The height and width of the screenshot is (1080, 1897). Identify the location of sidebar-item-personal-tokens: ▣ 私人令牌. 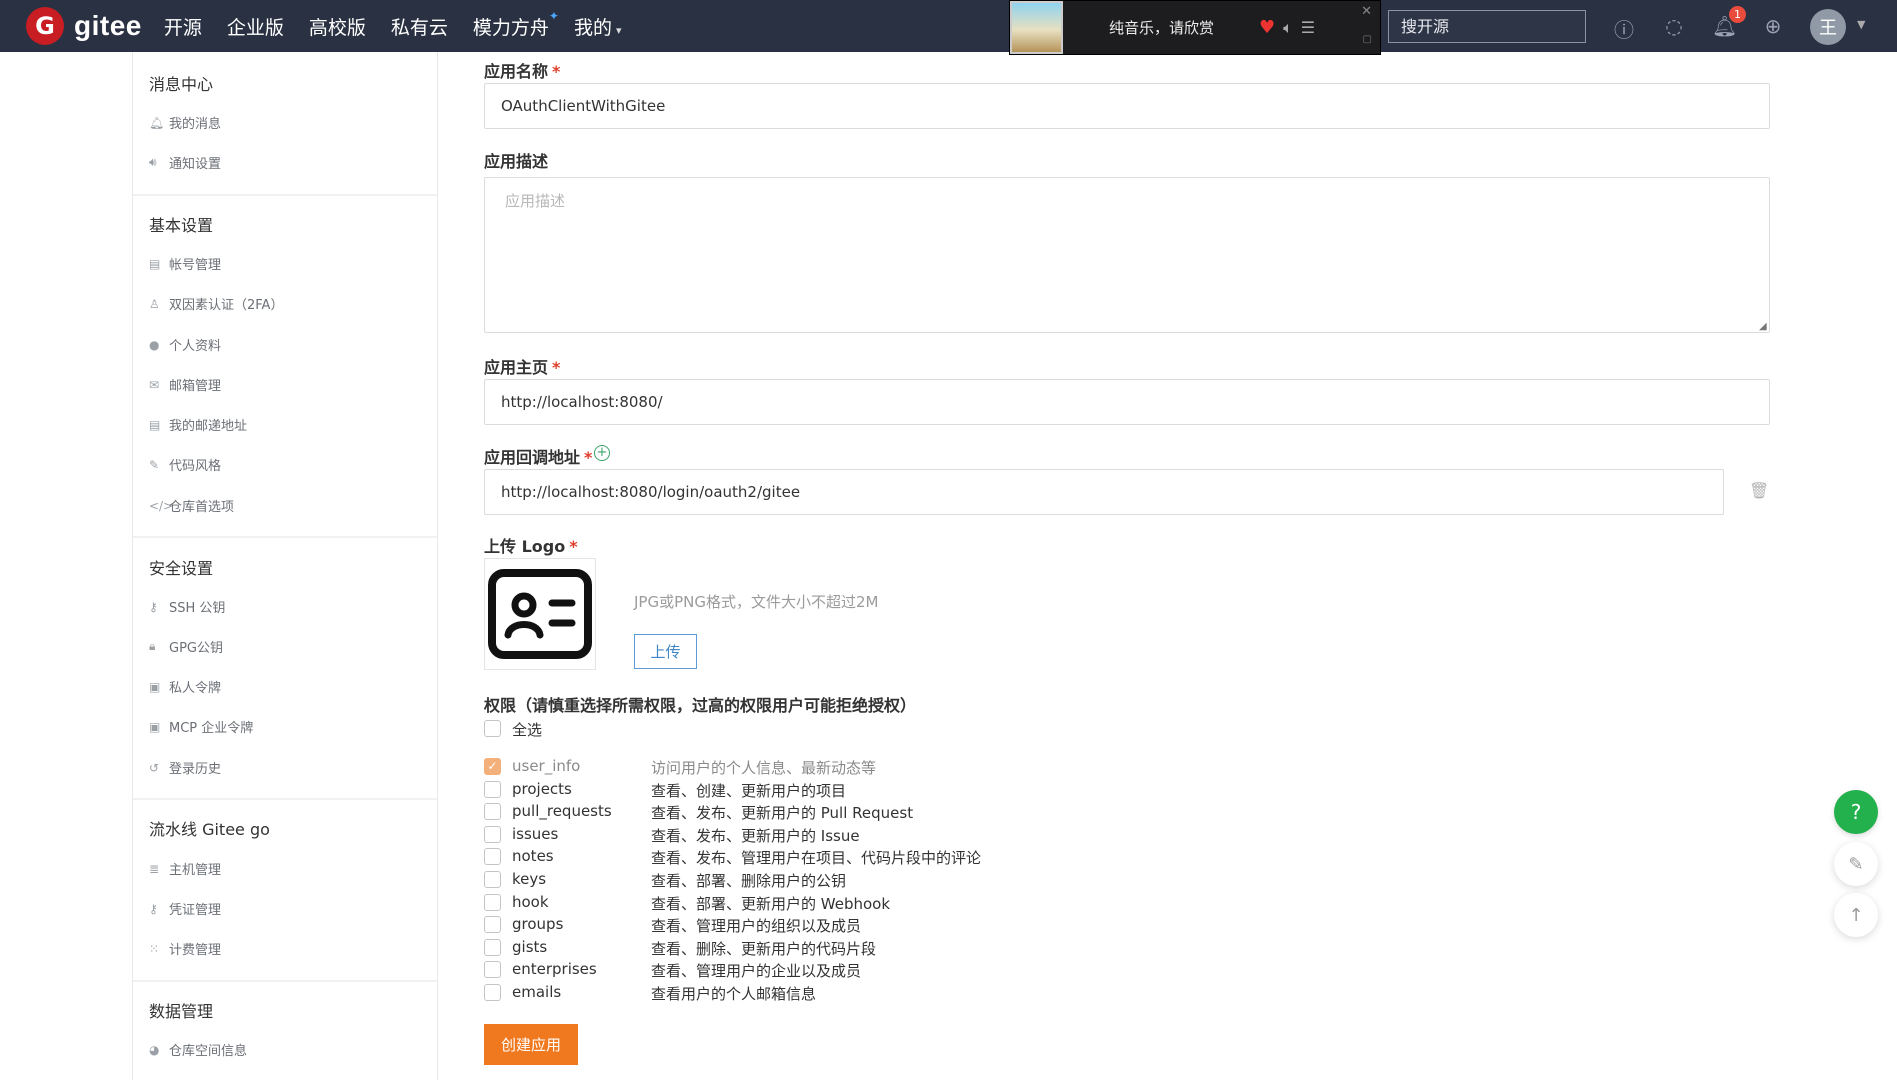
(185, 687).